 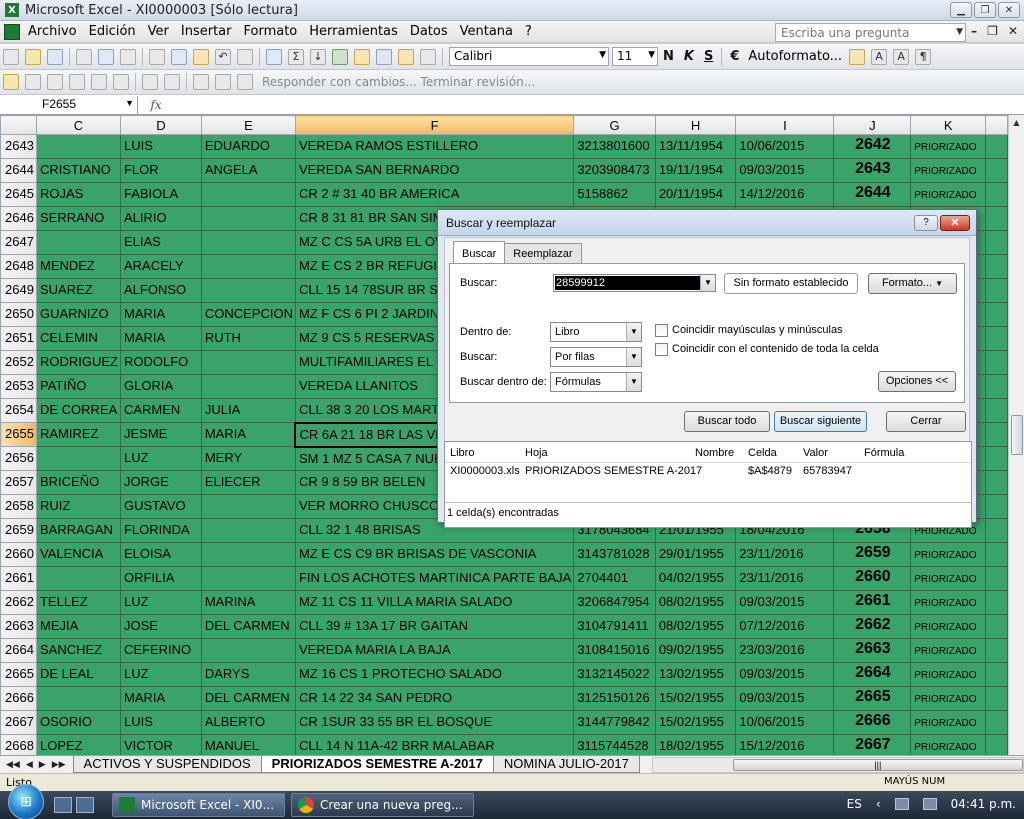 I want to click on select-all-corner, so click(x=18, y=125).